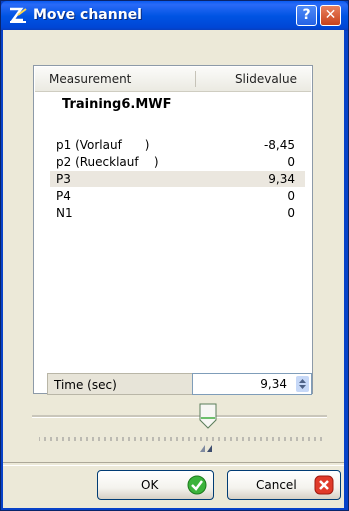 The image size is (349, 511). What do you see at coordinates (252, 384) in the screenshot?
I see `time-input: 9,34` at bounding box center [252, 384].